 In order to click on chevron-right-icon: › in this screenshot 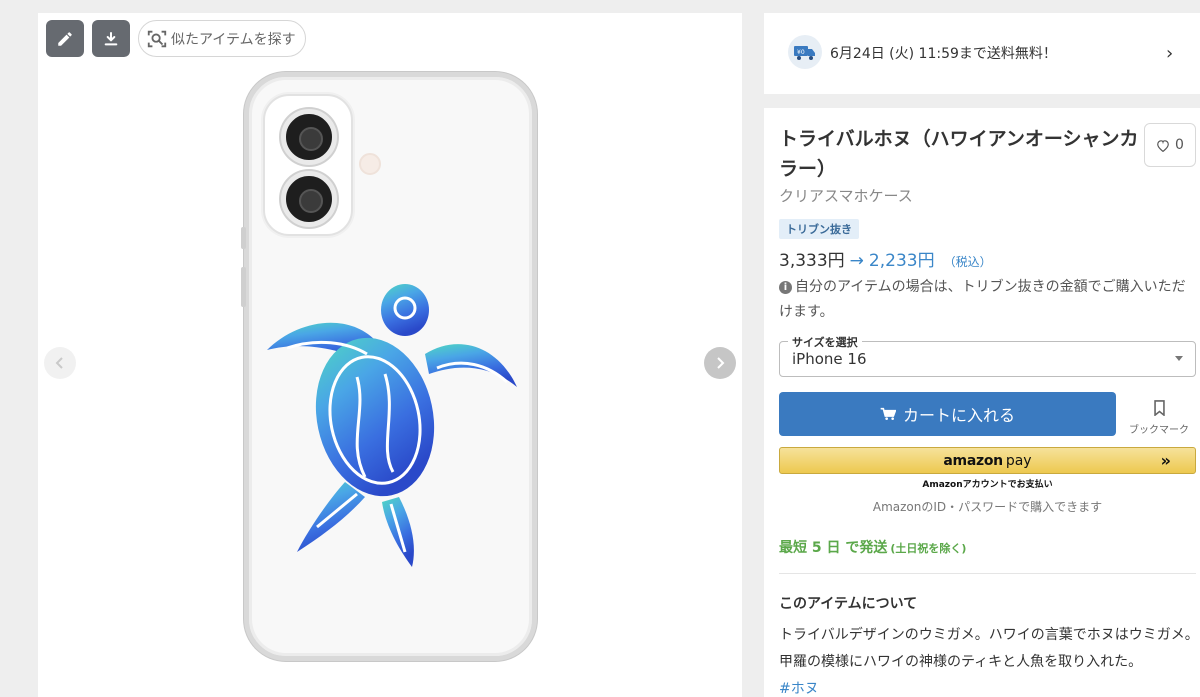, I will do `click(1170, 53)`.